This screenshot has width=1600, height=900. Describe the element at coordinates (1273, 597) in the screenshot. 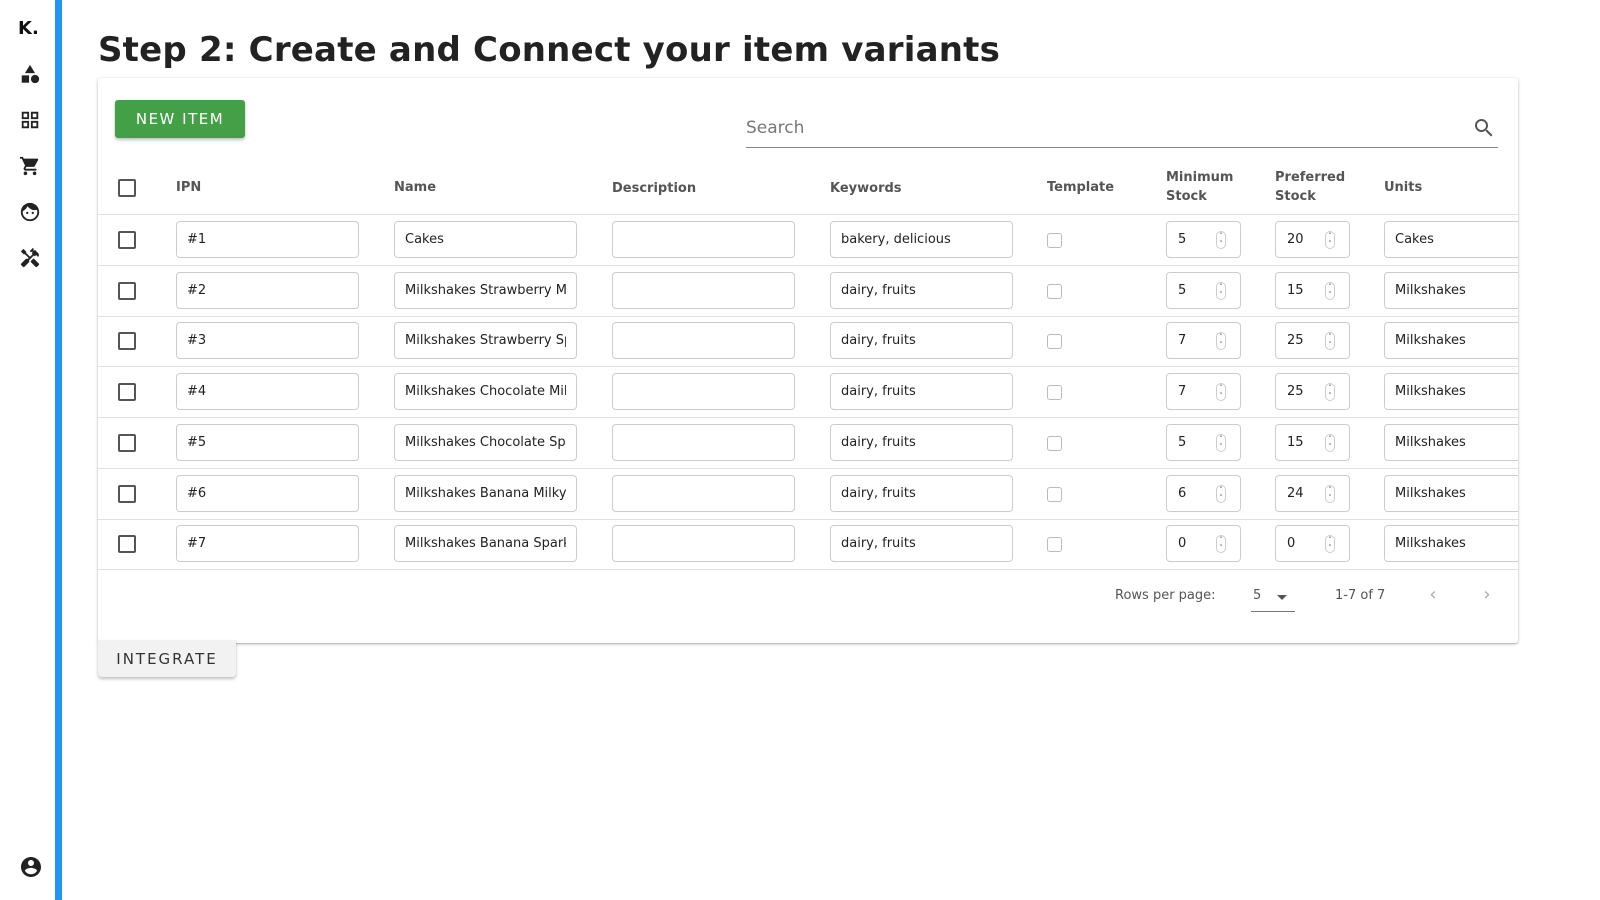

I see `rows-per-page-select: 5` at that location.